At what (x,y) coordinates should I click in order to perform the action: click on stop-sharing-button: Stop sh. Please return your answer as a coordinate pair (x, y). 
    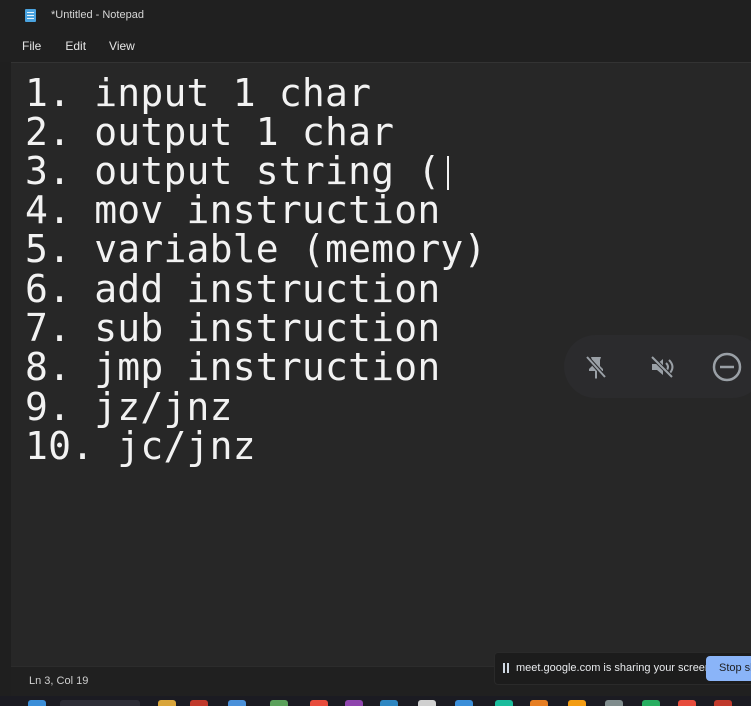
    Looking at the image, I should click on (728, 668).